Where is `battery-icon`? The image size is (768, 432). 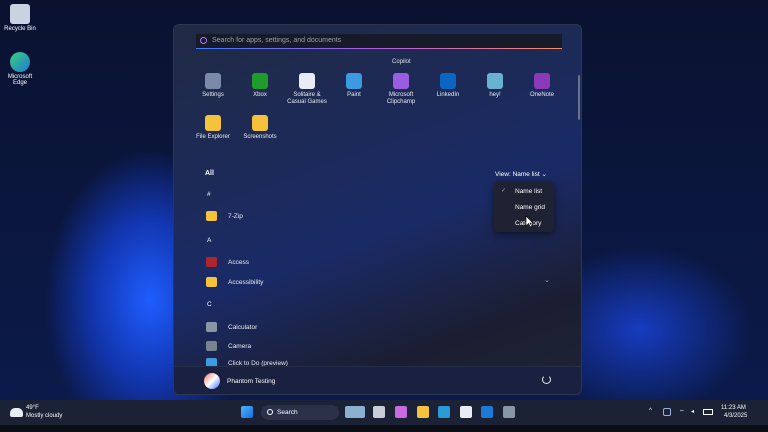 battery-icon is located at coordinates (708, 412).